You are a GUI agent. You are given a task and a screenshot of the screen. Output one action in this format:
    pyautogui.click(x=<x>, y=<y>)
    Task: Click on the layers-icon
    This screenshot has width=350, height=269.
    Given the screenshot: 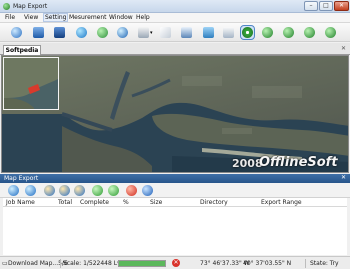 What is the action you would take?
    pyautogui.click(x=143, y=32)
    